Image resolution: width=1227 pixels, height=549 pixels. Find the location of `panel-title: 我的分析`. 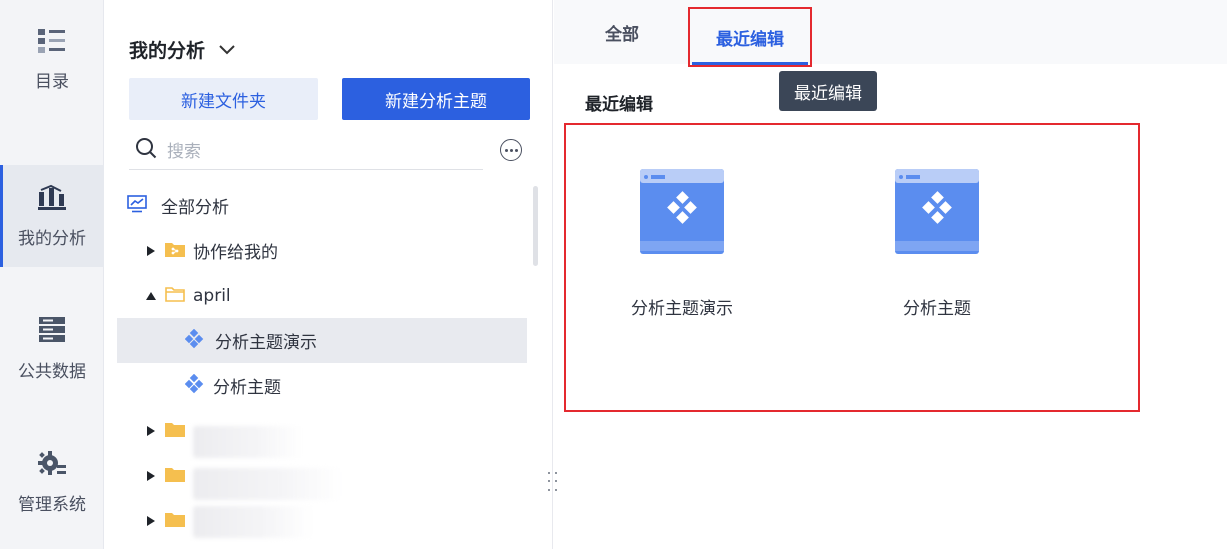

panel-title: 我的分析 is located at coordinates (167, 51).